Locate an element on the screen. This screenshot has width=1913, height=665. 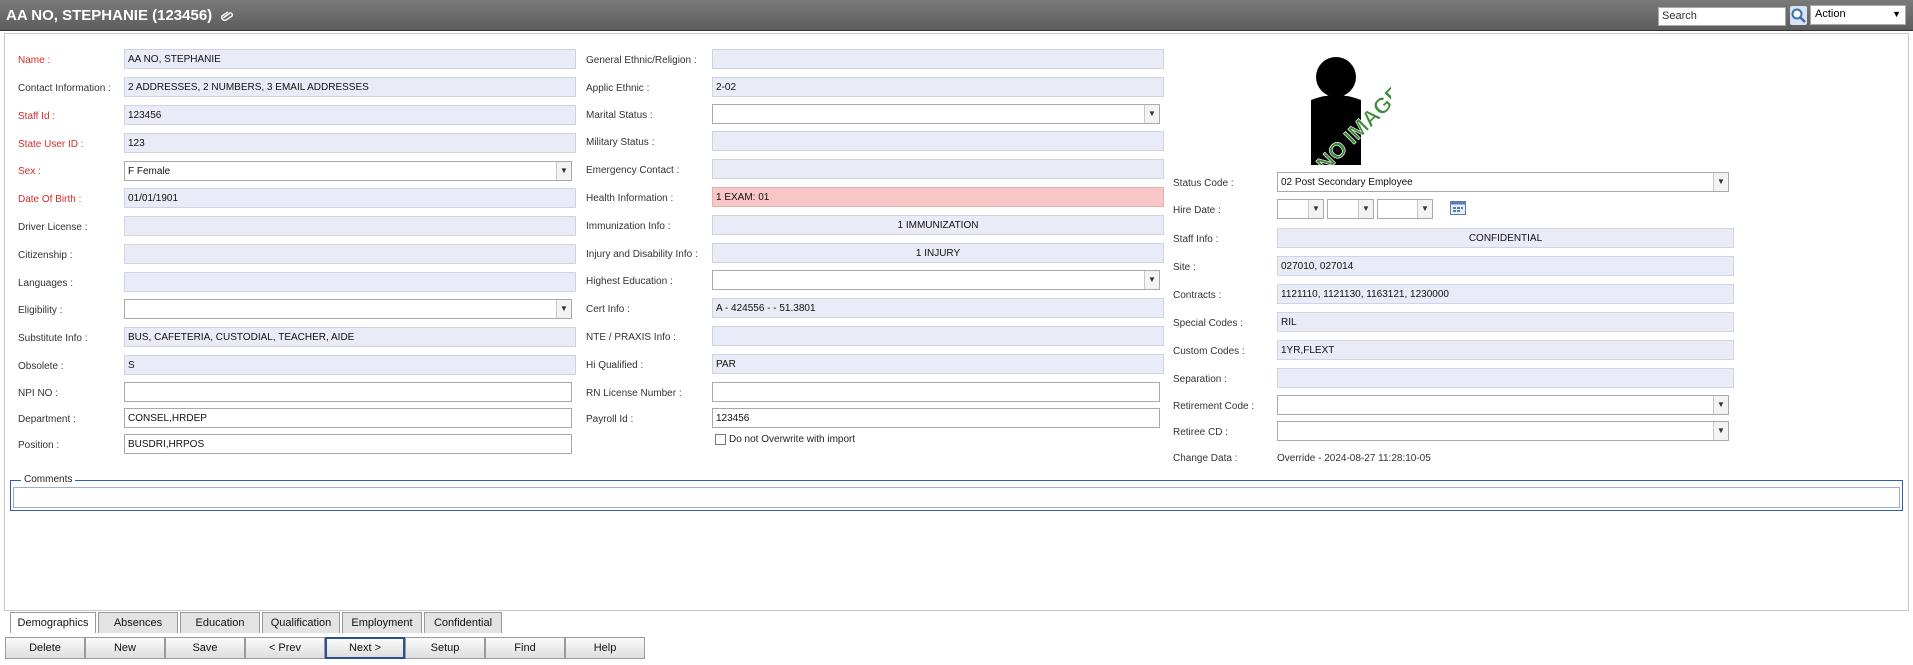
hire-date-year-select: ▼ is located at coordinates (1405, 209).